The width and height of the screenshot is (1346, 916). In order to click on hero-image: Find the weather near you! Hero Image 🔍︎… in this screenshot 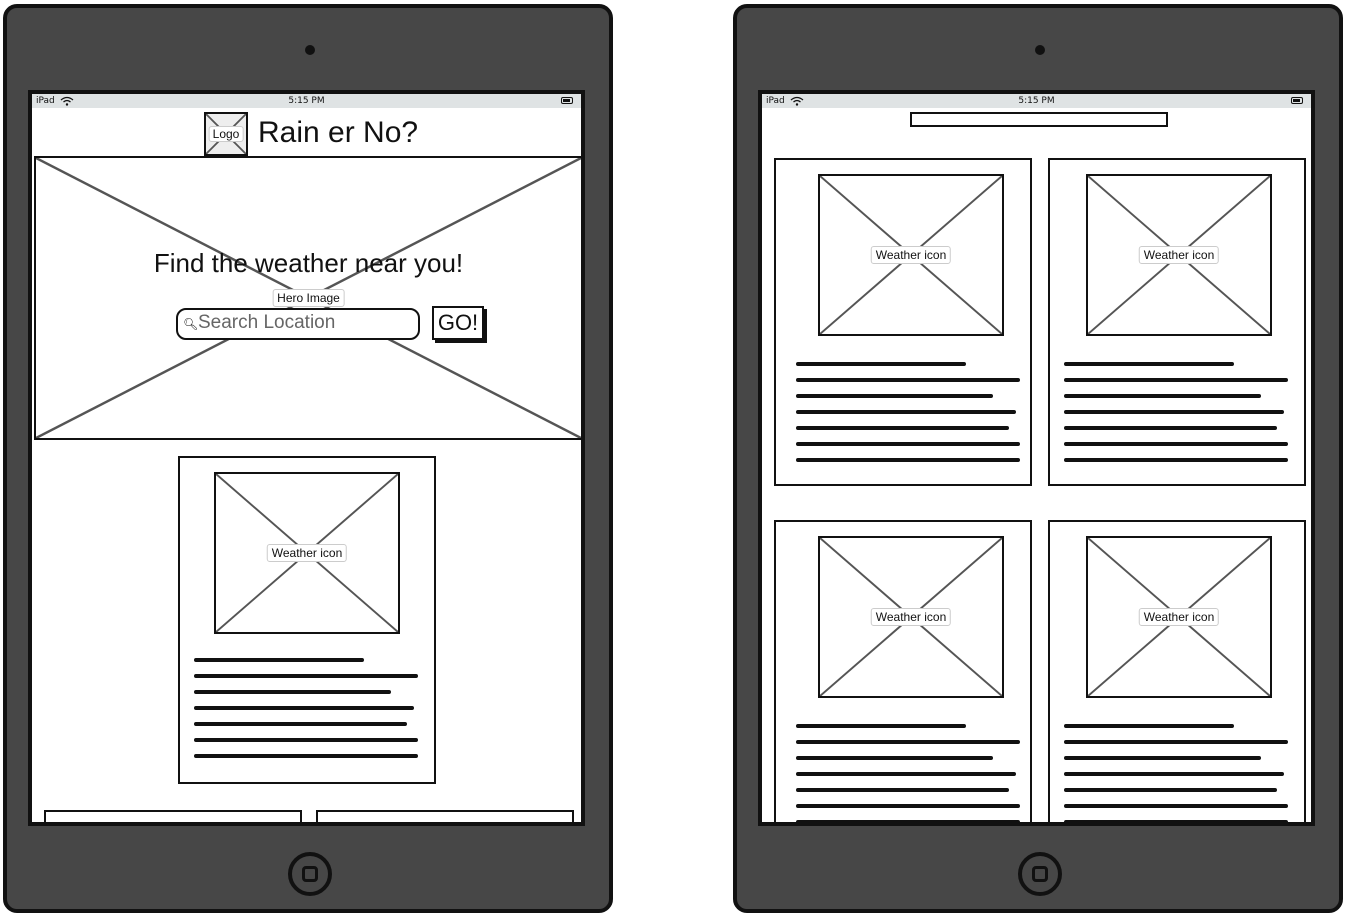, I will do `click(307, 298)`.